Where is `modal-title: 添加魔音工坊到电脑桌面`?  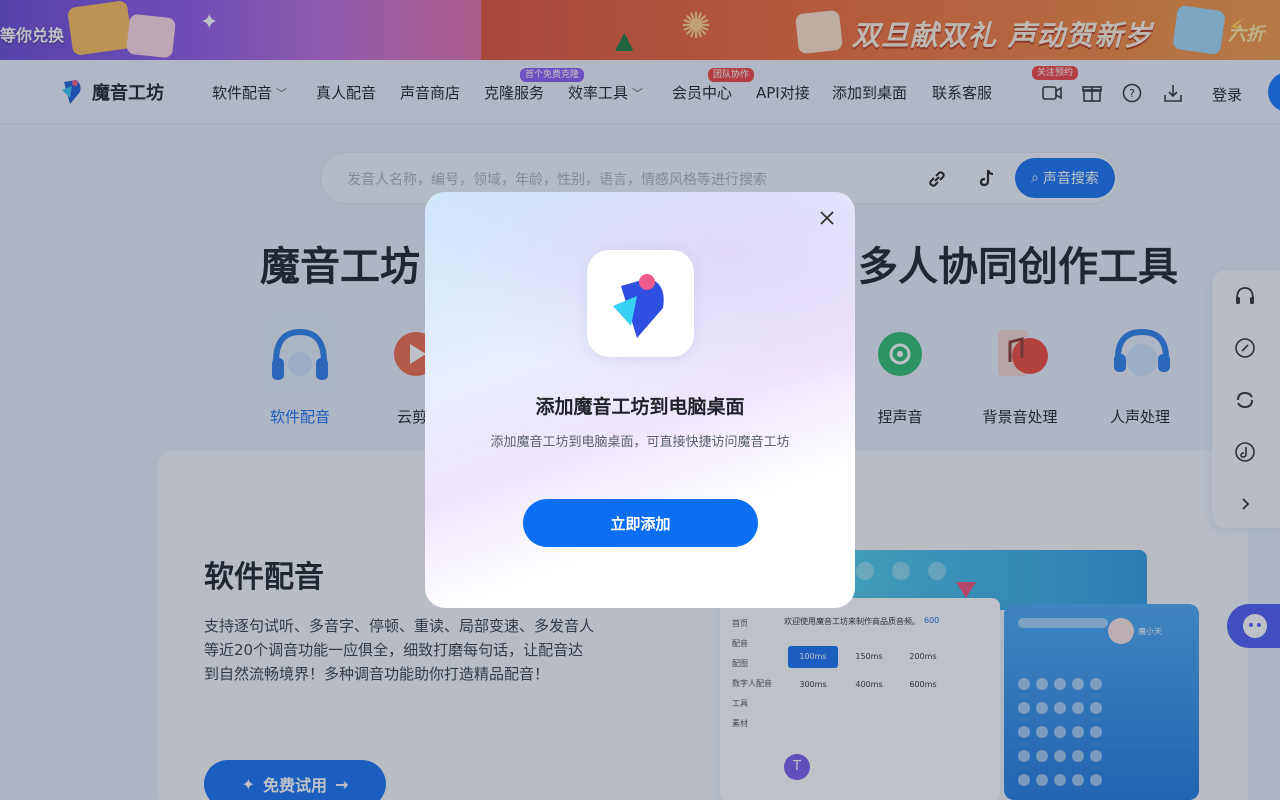 modal-title: 添加魔音工坊到电脑桌面 is located at coordinates (640, 407).